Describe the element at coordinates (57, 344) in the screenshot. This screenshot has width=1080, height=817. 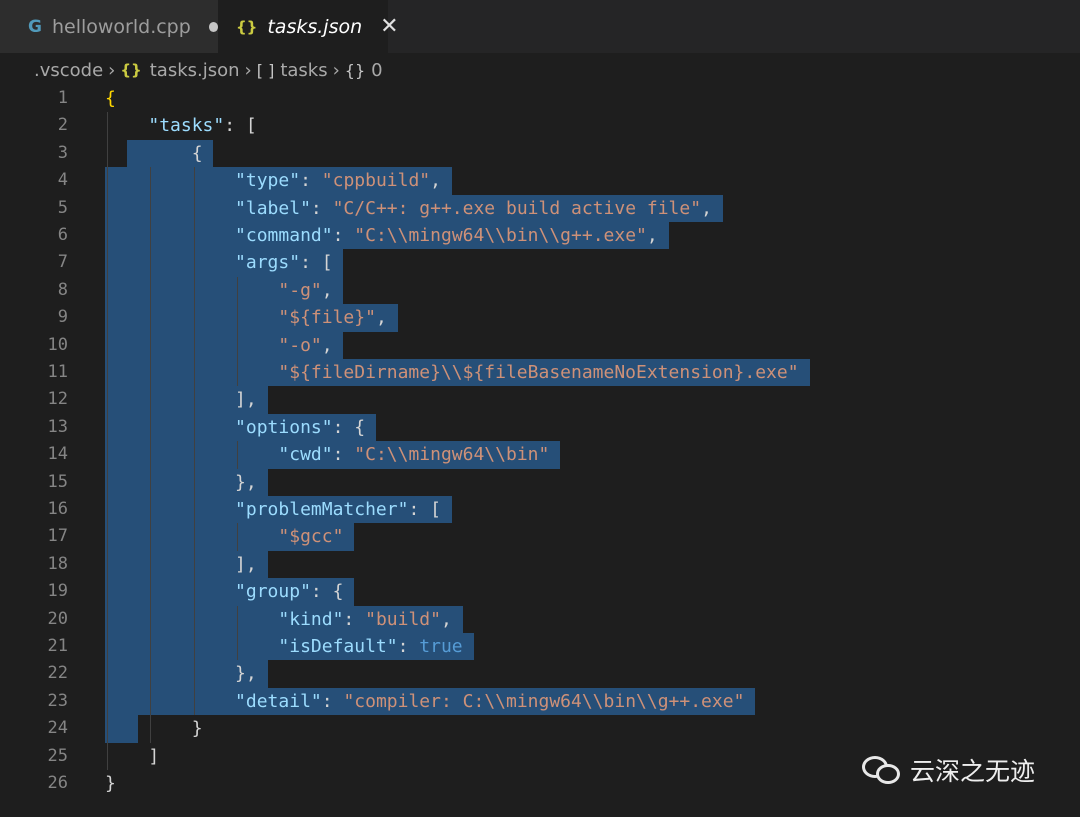
I see `line-number: 10` at that location.